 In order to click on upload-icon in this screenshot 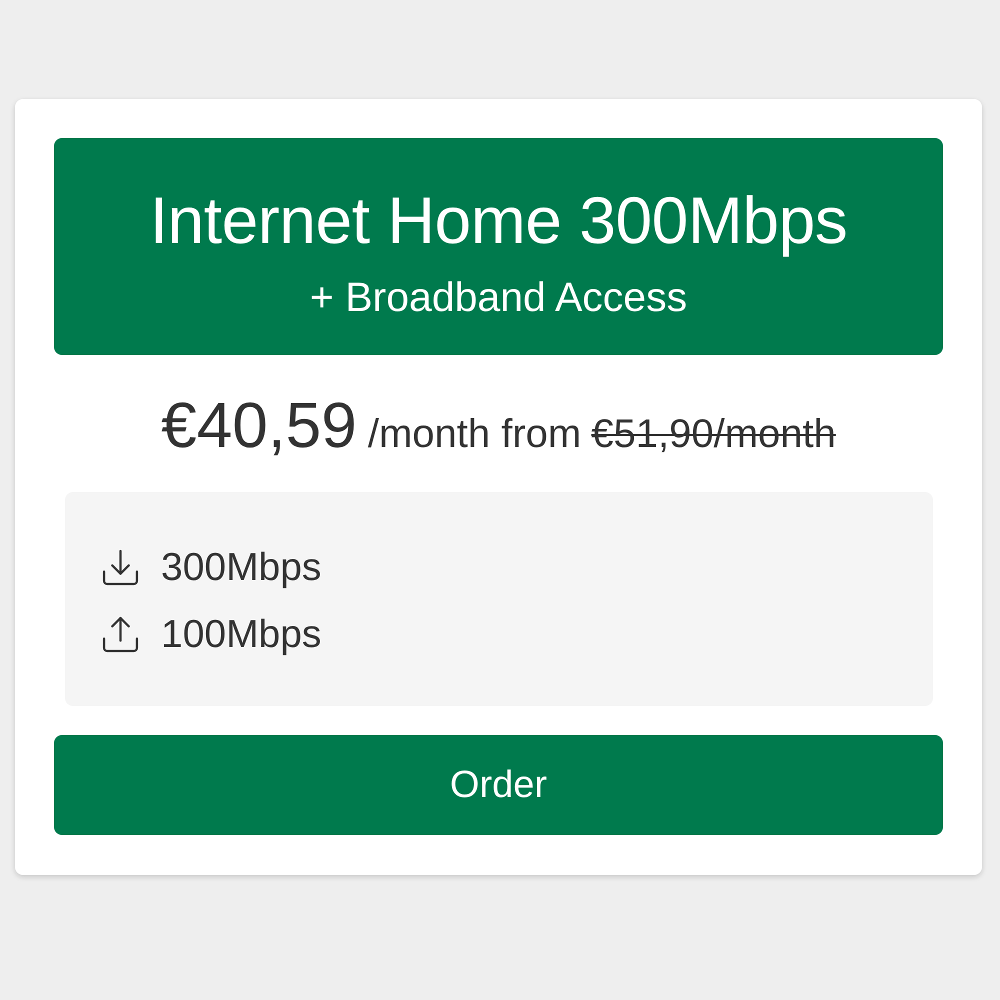, I will do `click(120, 634)`.